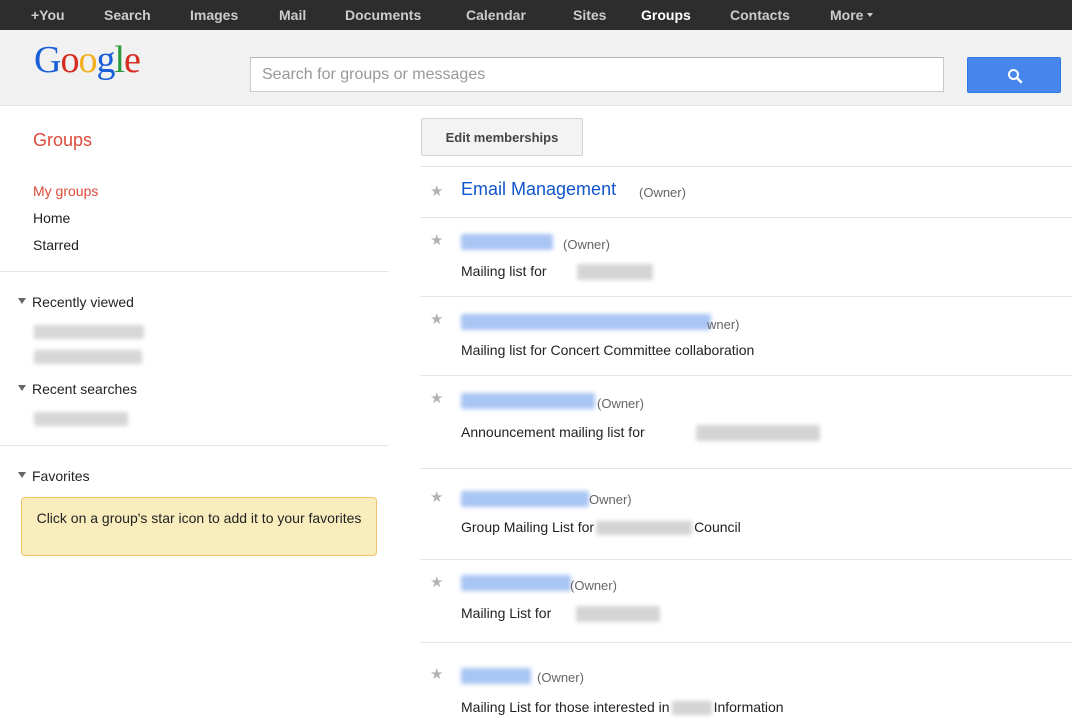  I want to click on sidebar-item-home: Home, so click(51, 218).